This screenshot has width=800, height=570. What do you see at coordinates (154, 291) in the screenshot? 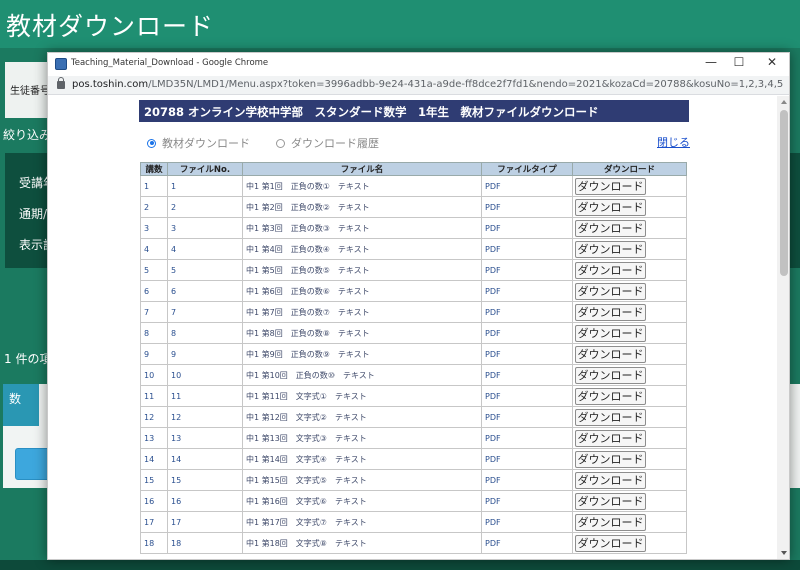
I see `row-number: 6` at bounding box center [154, 291].